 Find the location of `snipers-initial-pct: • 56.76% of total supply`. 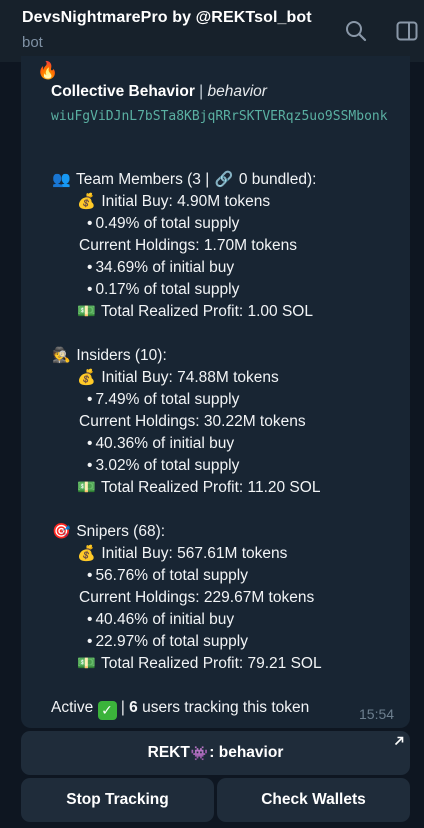

snipers-initial-pct: • 56.76% of total supply is located at coordinates (167, 576).